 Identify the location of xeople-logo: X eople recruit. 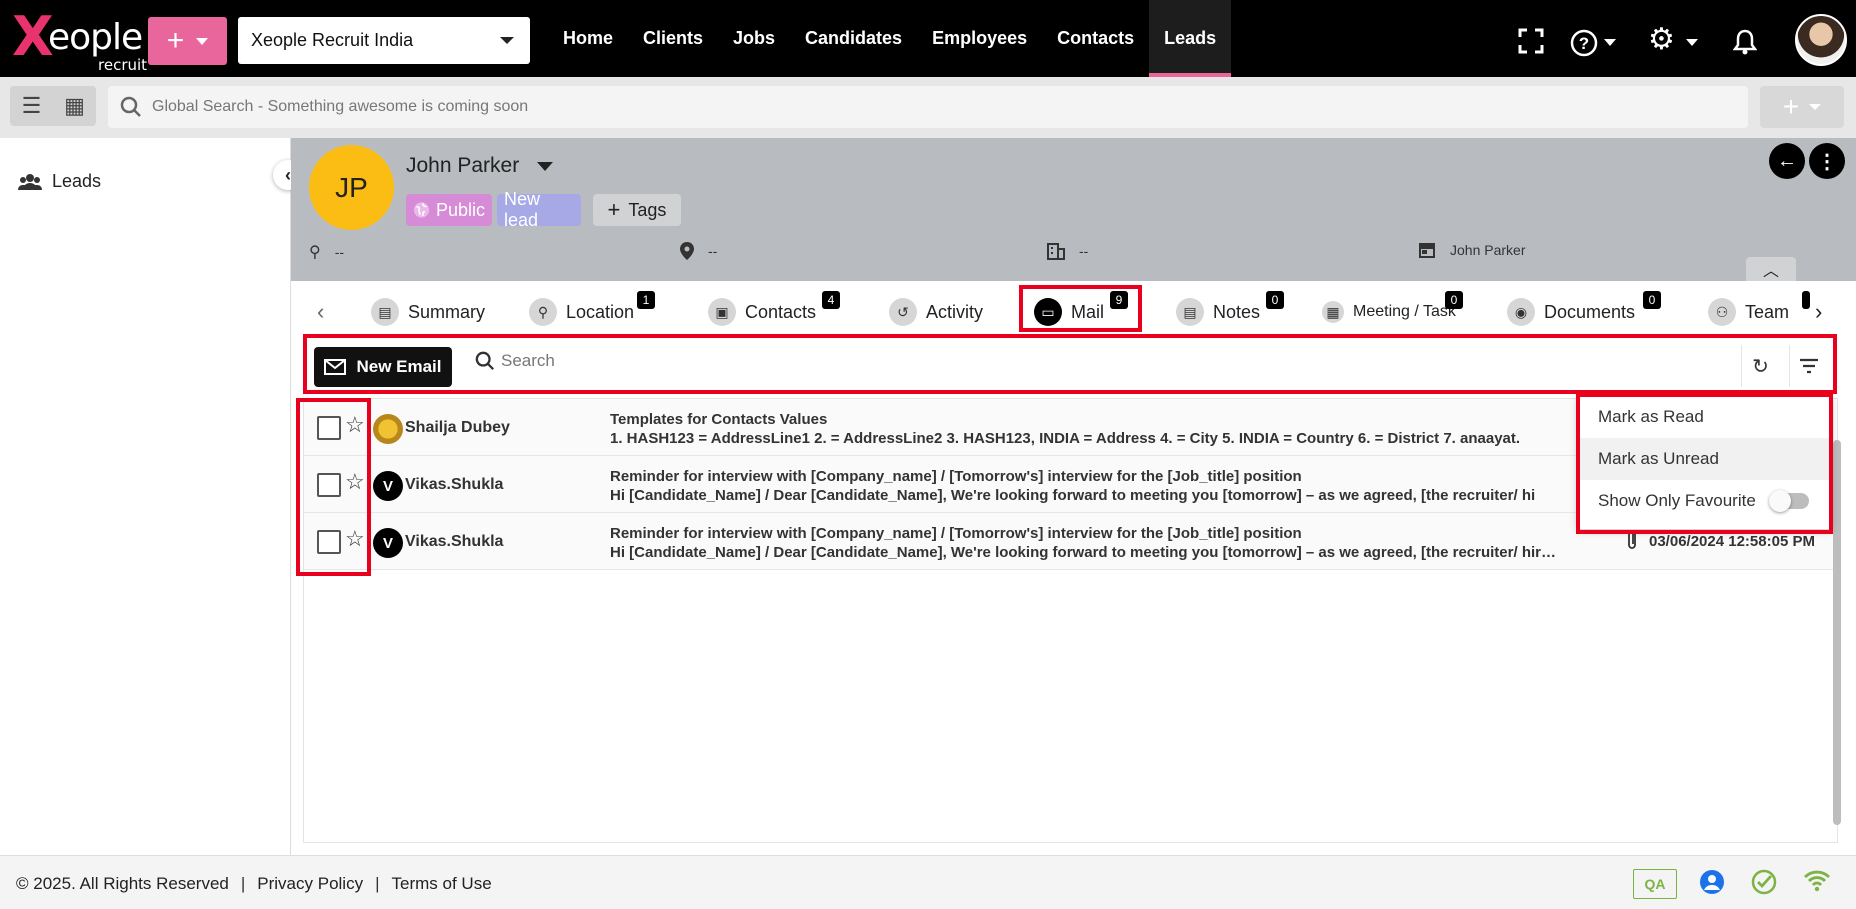
(77, 40).